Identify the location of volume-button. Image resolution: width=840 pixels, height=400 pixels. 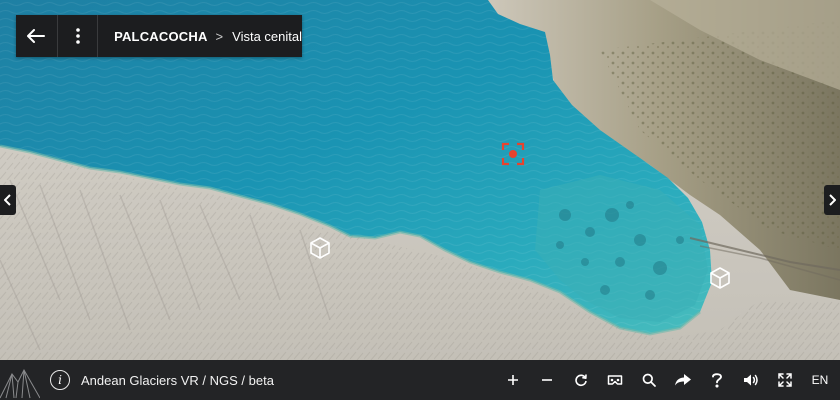
(751, 380).